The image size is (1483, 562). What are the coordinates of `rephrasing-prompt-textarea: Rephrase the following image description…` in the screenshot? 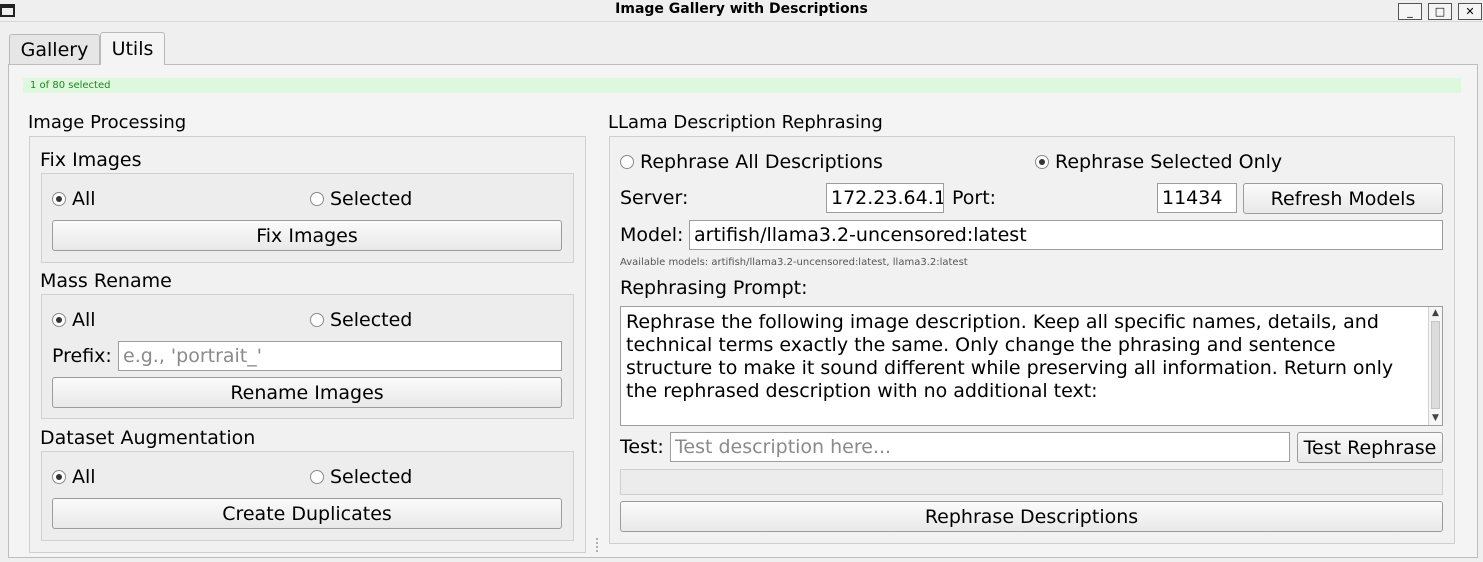 It's located at (1031, 366).